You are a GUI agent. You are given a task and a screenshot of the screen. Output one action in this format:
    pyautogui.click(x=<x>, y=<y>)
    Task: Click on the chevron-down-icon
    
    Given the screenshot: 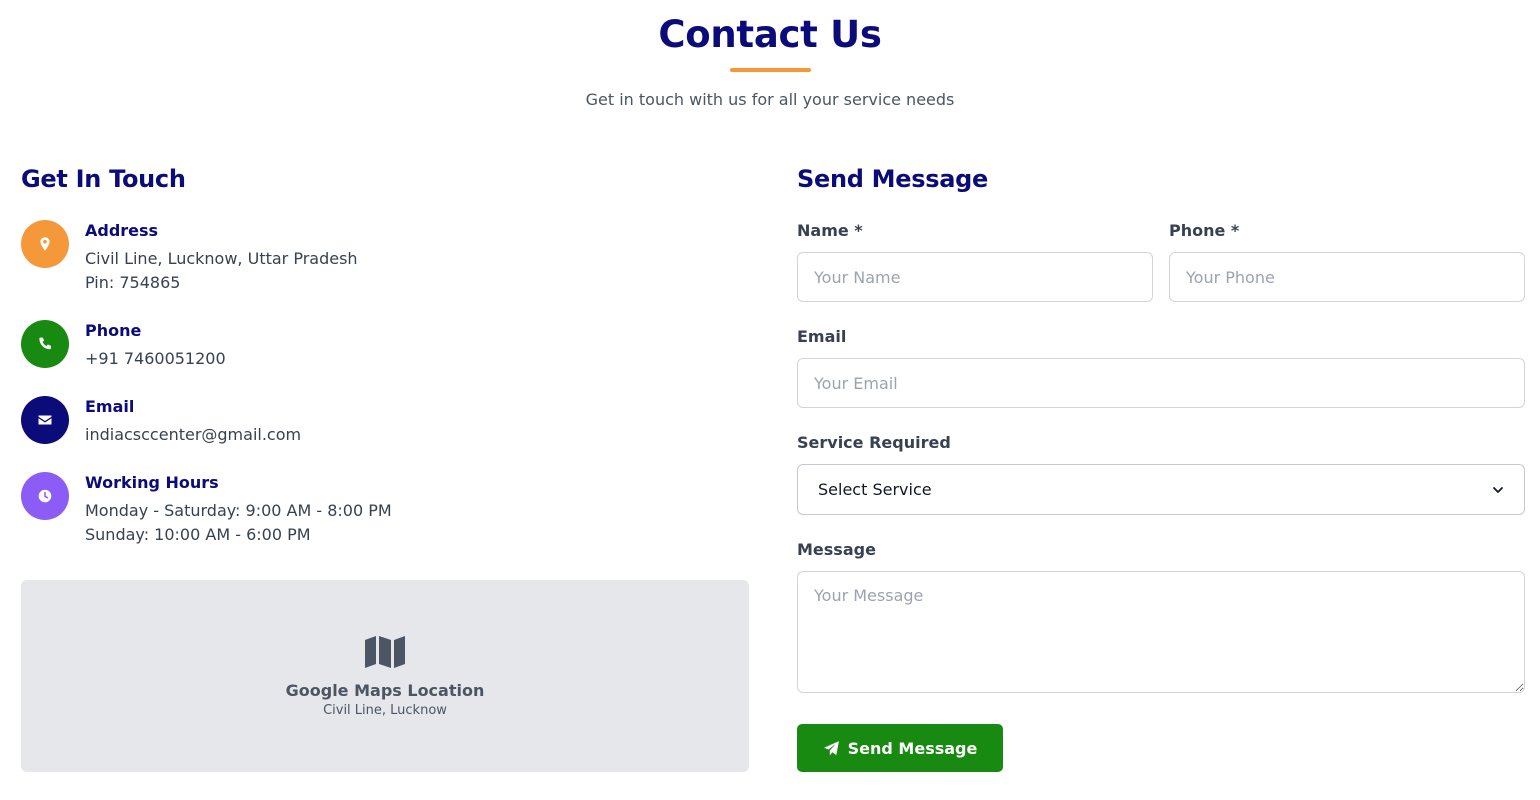 What is the action you would take?
    pyautogui.click(x=1498, y=490)
    